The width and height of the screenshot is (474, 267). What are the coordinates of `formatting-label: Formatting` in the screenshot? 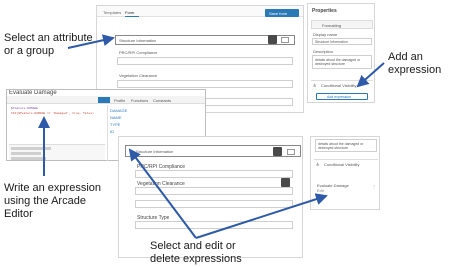 It's located at (332, 25).